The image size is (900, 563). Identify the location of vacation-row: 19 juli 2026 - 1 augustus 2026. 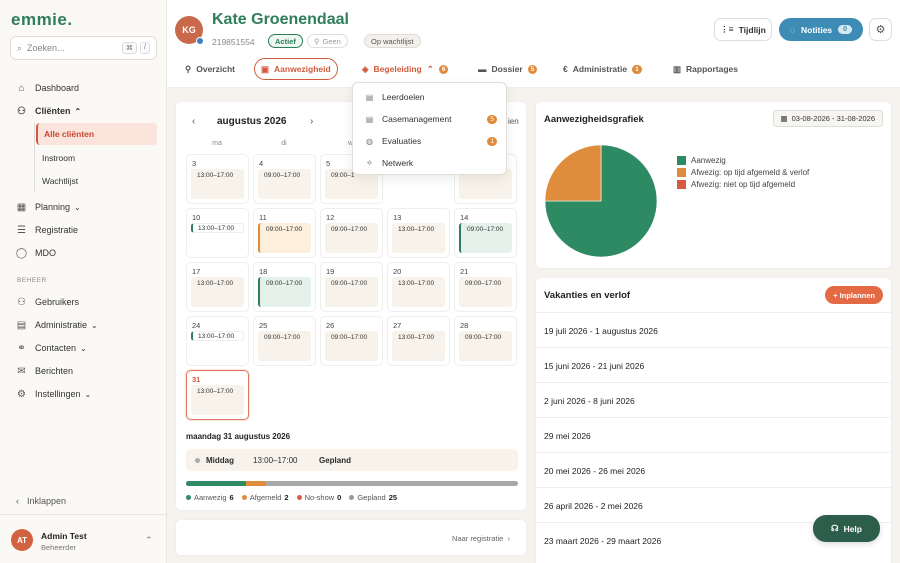
(714, 329).